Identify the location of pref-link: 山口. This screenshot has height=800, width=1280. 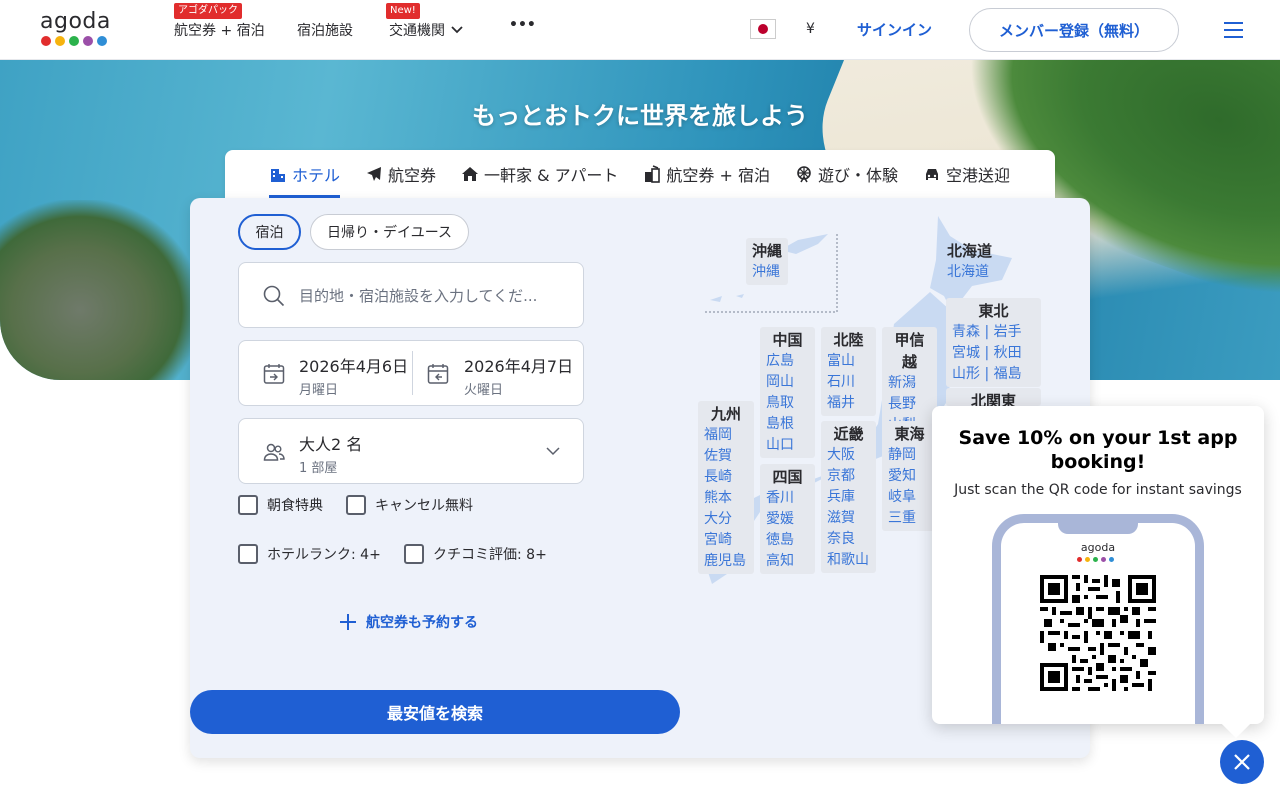
(787, 445).